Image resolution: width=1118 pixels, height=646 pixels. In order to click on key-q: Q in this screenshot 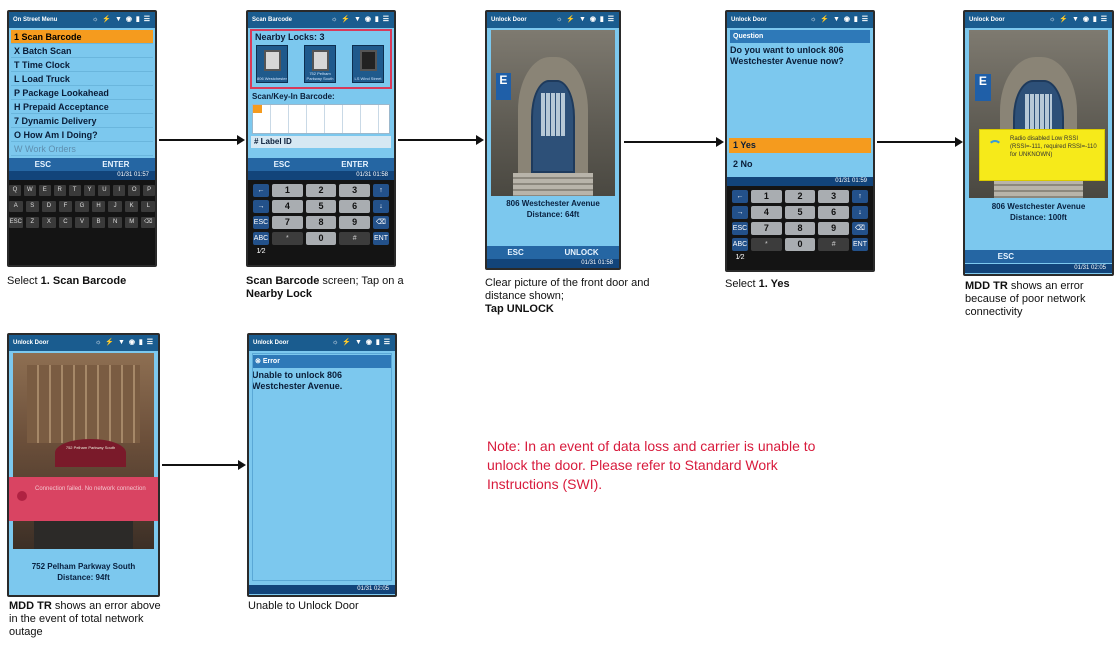, I will do `click(15, 190)`.